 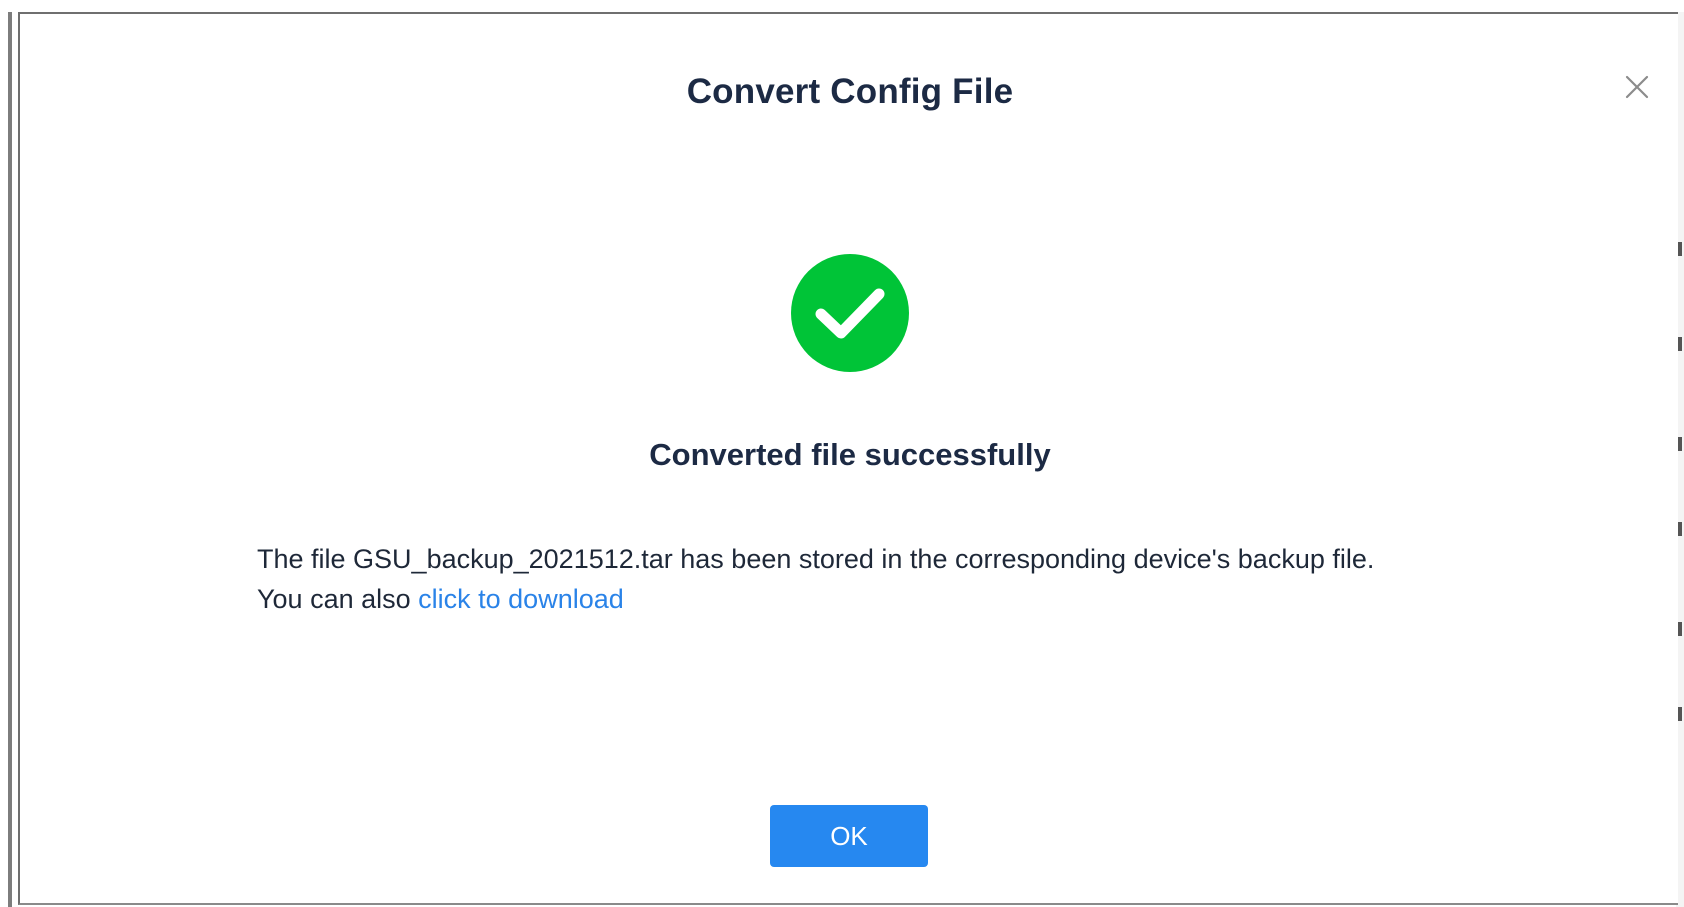 What do you see at coordinates (521, 599) in the screenshot?
I see `download-link: click to download` at bounding box center [521, 599].